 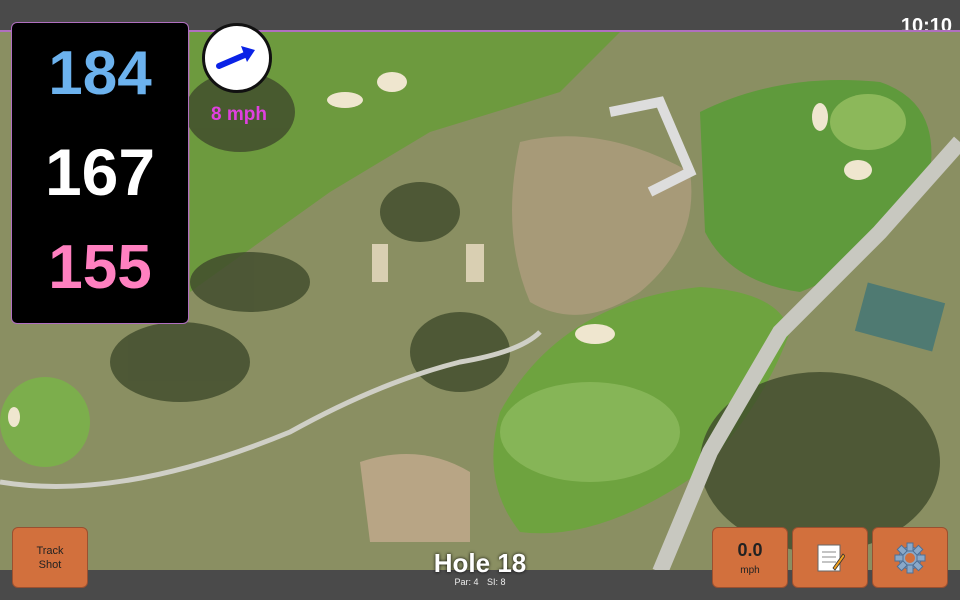 I want to click on settings-button, so click(x=910, y=557).